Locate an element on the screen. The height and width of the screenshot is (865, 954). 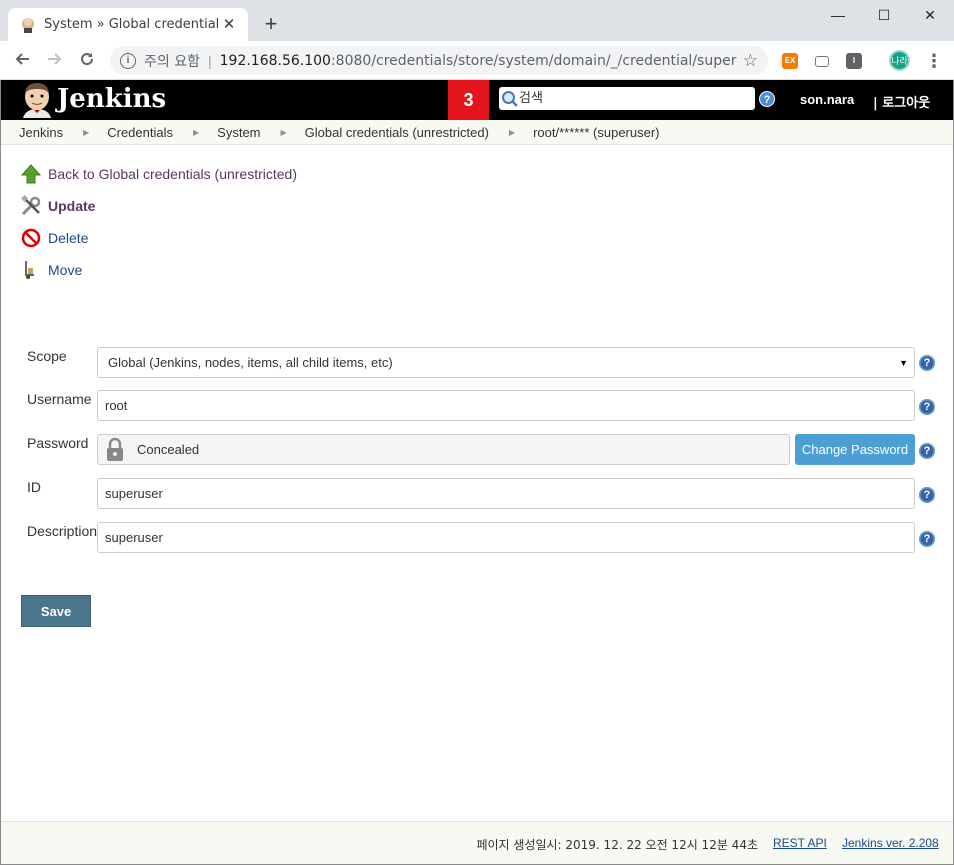
description-help-icon: ? is located at coordinates (927, 539).